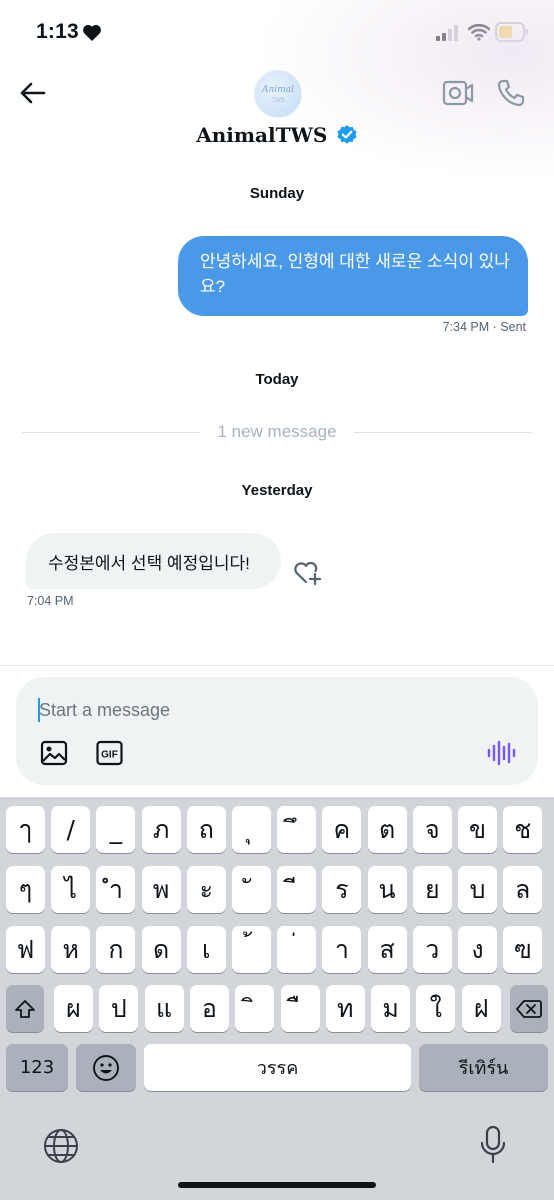  I want to click on keyboard-key: แ, so click(164, 1008).